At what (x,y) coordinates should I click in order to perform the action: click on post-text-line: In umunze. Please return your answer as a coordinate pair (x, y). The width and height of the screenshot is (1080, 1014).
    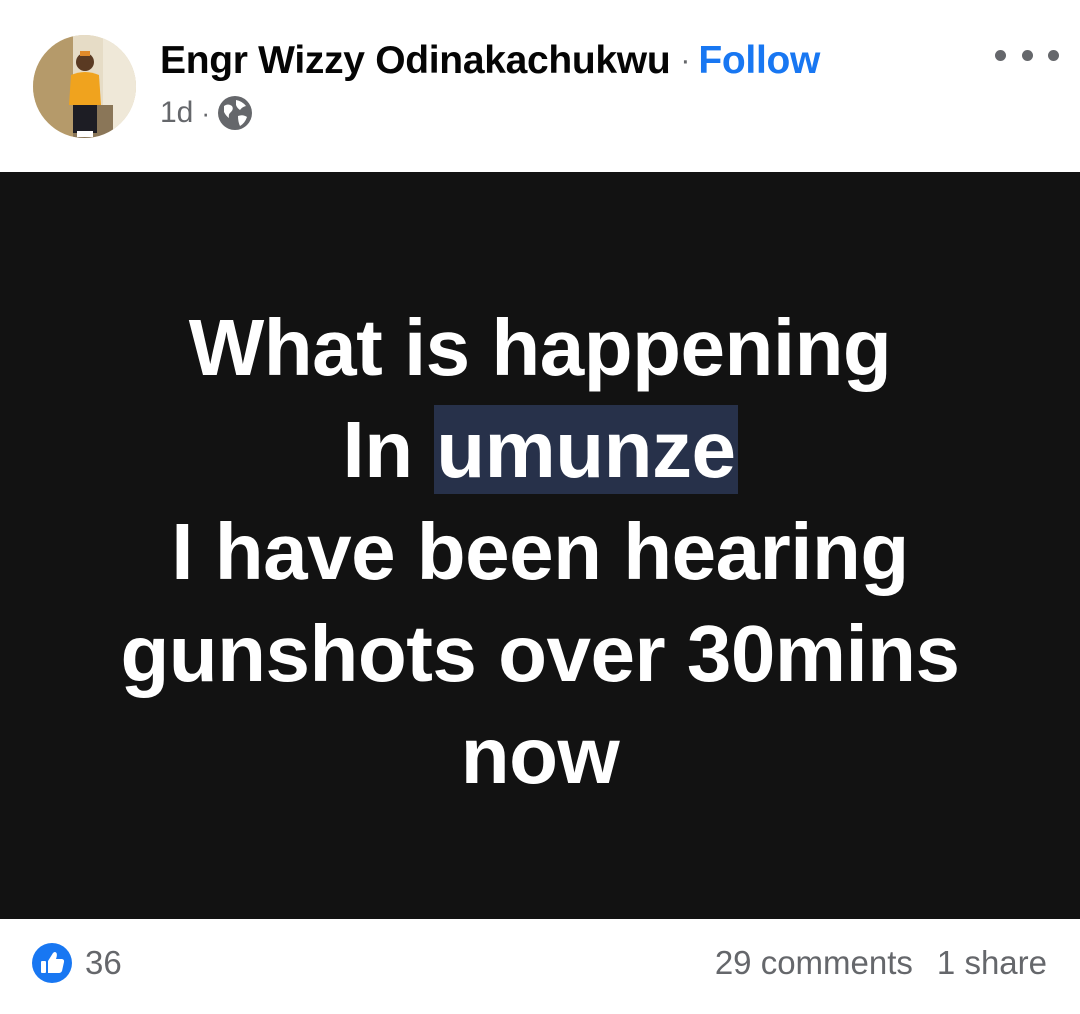
    Looking at the image, I should click on (540, 450).